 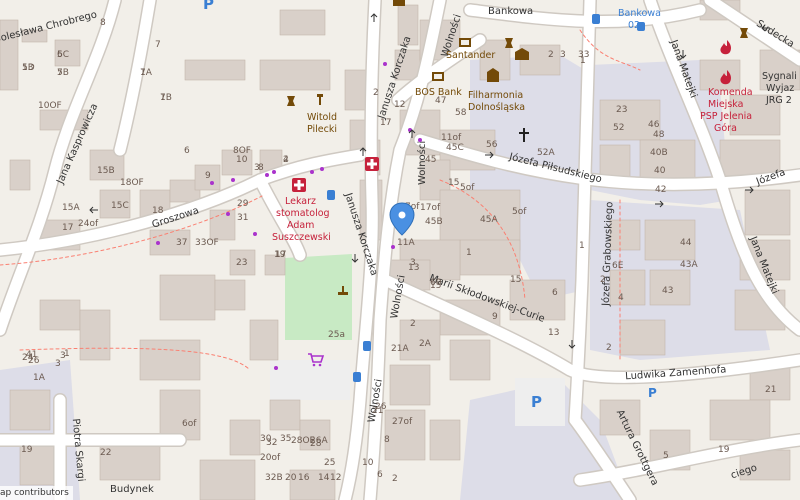 What do you see at coordinates (778, 100) in the screenshot?
I see `poi-sygnali-label-3: JRG 2` at bounding box center [778, 100].